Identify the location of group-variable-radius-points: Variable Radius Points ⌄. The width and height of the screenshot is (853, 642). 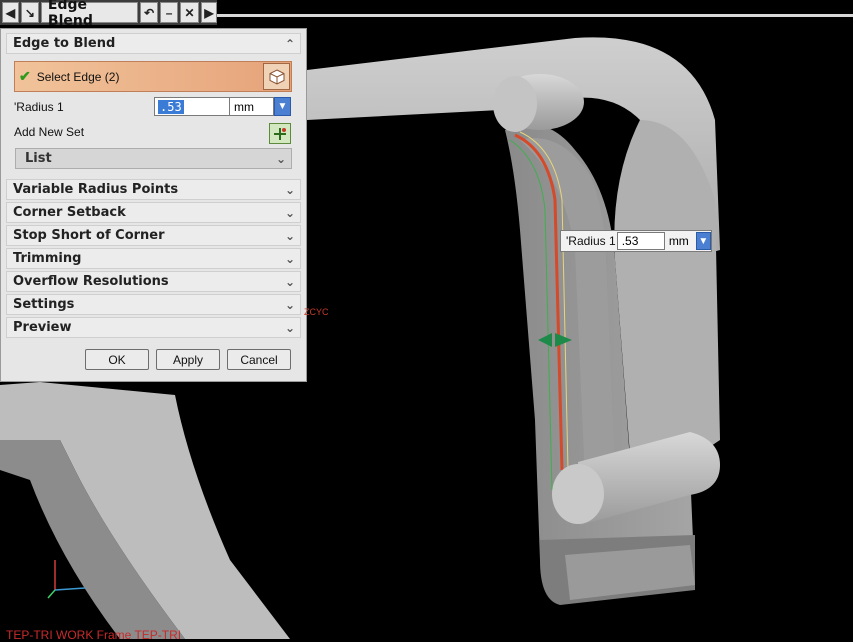
(153, 189).